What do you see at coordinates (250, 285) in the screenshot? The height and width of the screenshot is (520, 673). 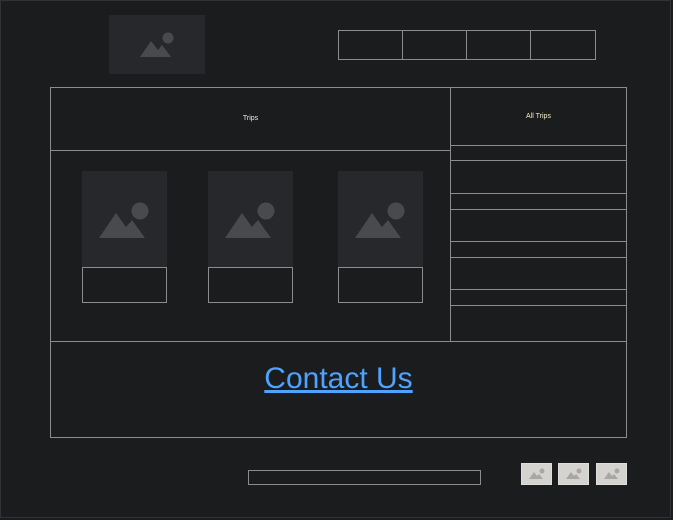 I see `trip-card-2-caption` at bounding box center [250, 285].